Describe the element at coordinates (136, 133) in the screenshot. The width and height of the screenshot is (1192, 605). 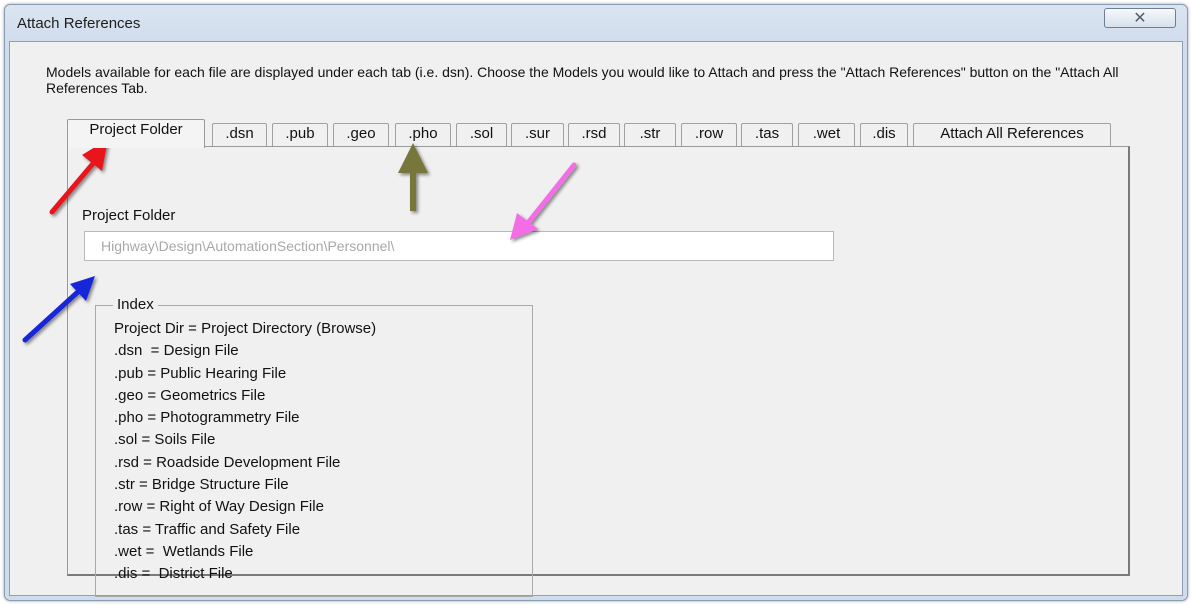
I see `tab-project-folder: Project Folder` at that location.